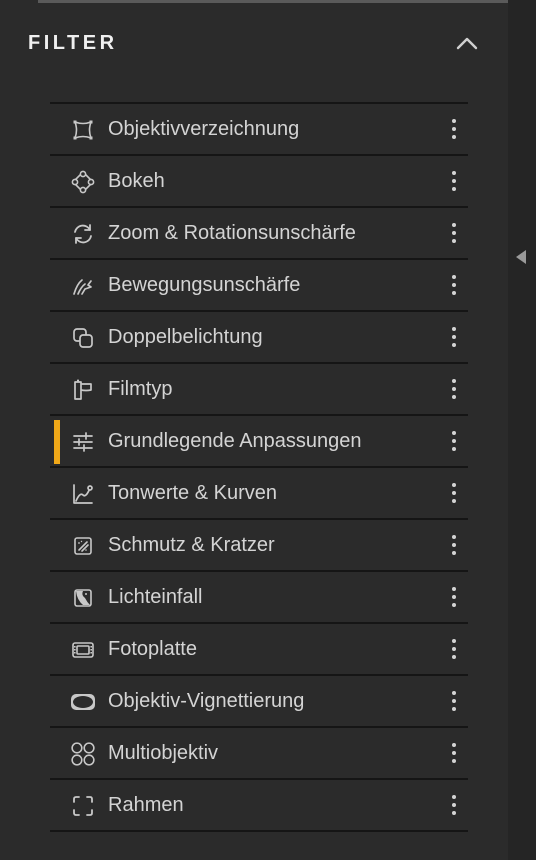 This screenshot has width=536, height=860. I want to click on filter-label: Bewegungsunschärfe, so click(204, 285).